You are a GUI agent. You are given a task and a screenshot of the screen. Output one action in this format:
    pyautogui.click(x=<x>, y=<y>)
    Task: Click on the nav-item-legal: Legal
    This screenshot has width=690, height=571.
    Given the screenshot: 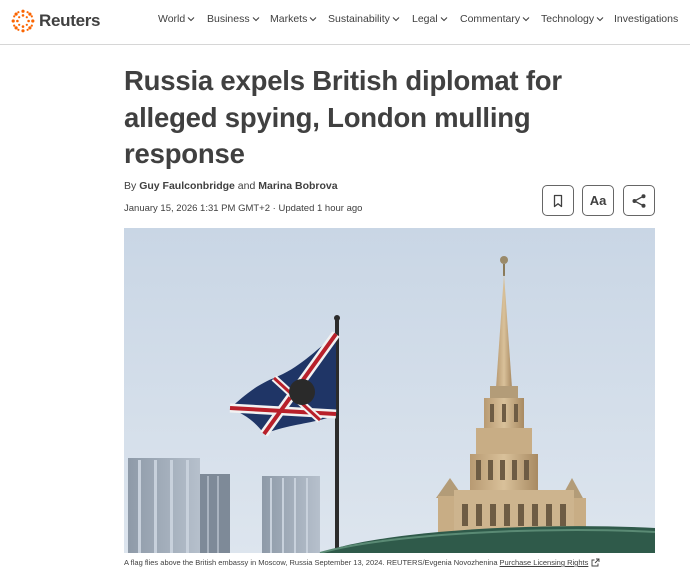 What is the action you would take?
    pyautogui.click(x=430, y=19)
    